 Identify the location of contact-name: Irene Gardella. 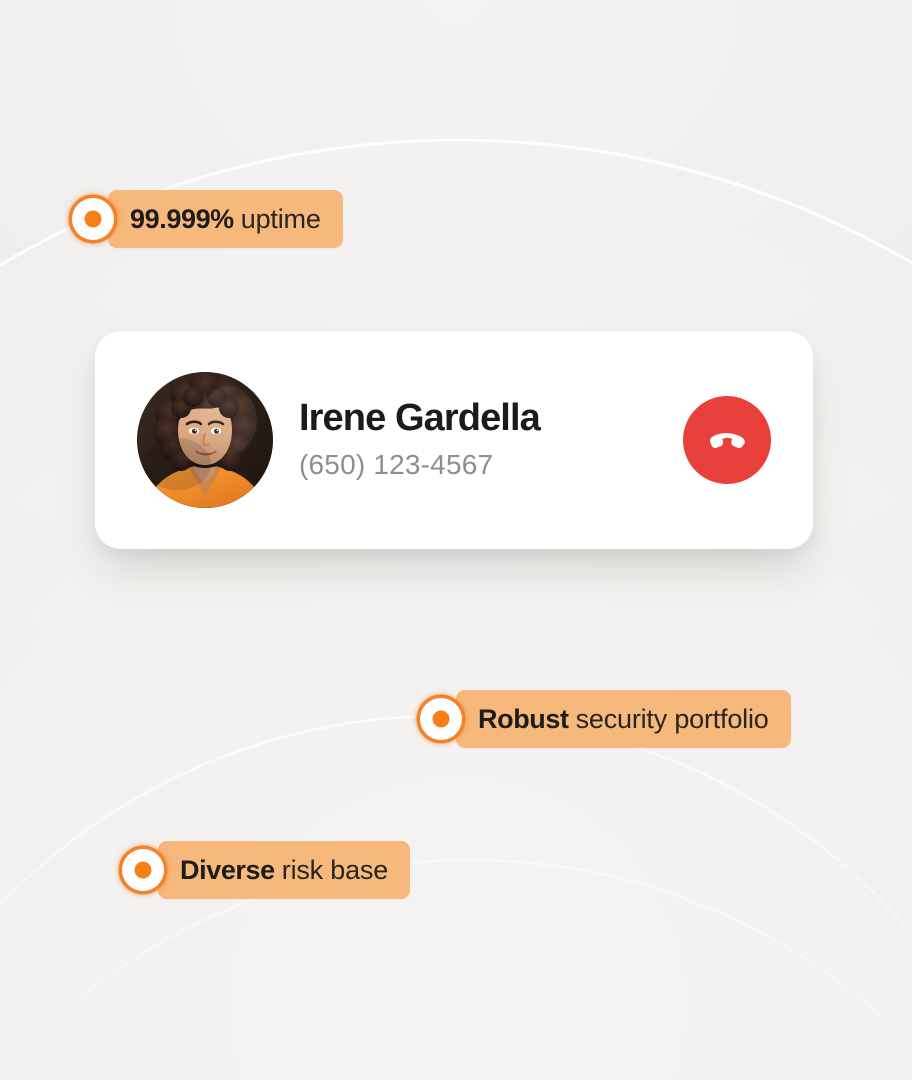
(420, 417).